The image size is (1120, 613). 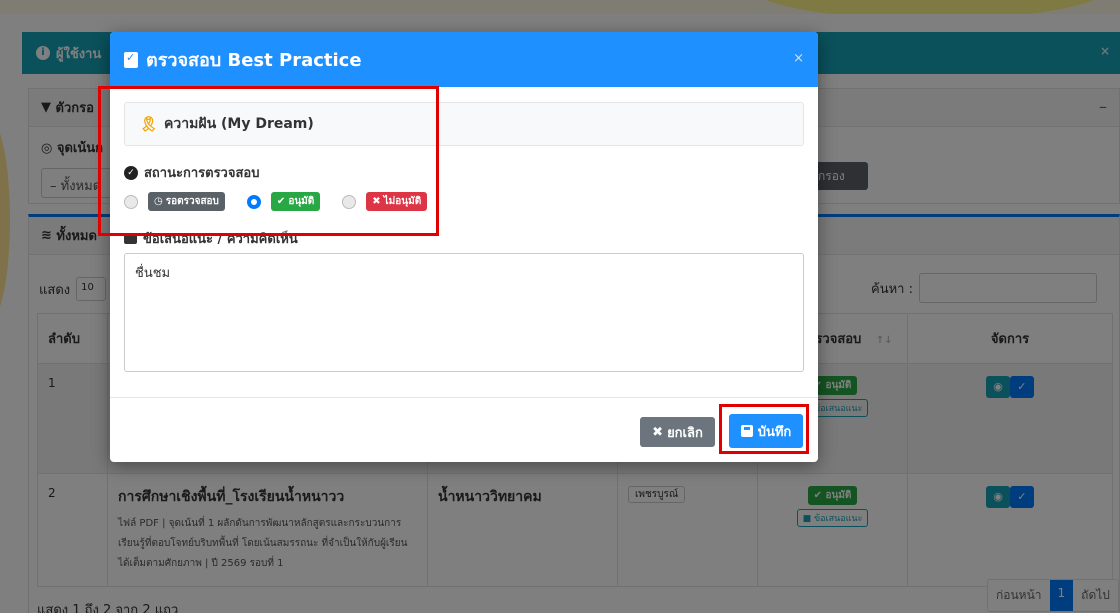 What do you see at coordinates (464, 59) in the screenshot?
I see `modal-header: ตรวจสอบ Best Practice` at bounding box center [464, 59].